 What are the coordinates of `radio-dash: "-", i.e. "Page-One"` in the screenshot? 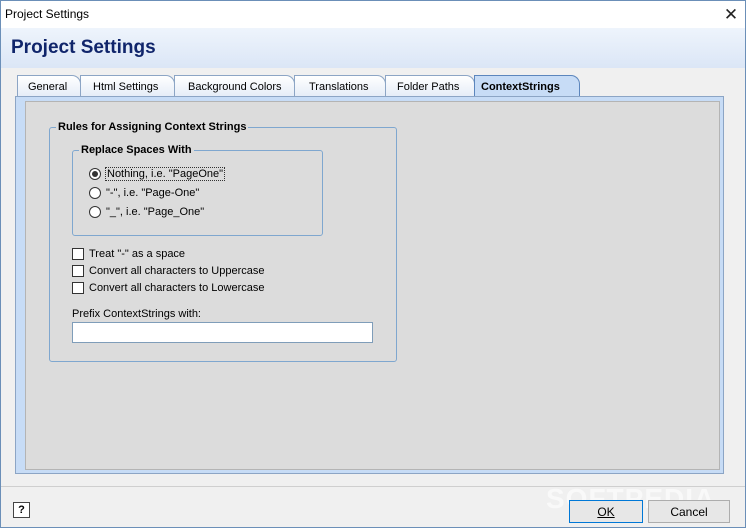 It's located at (144, 193).